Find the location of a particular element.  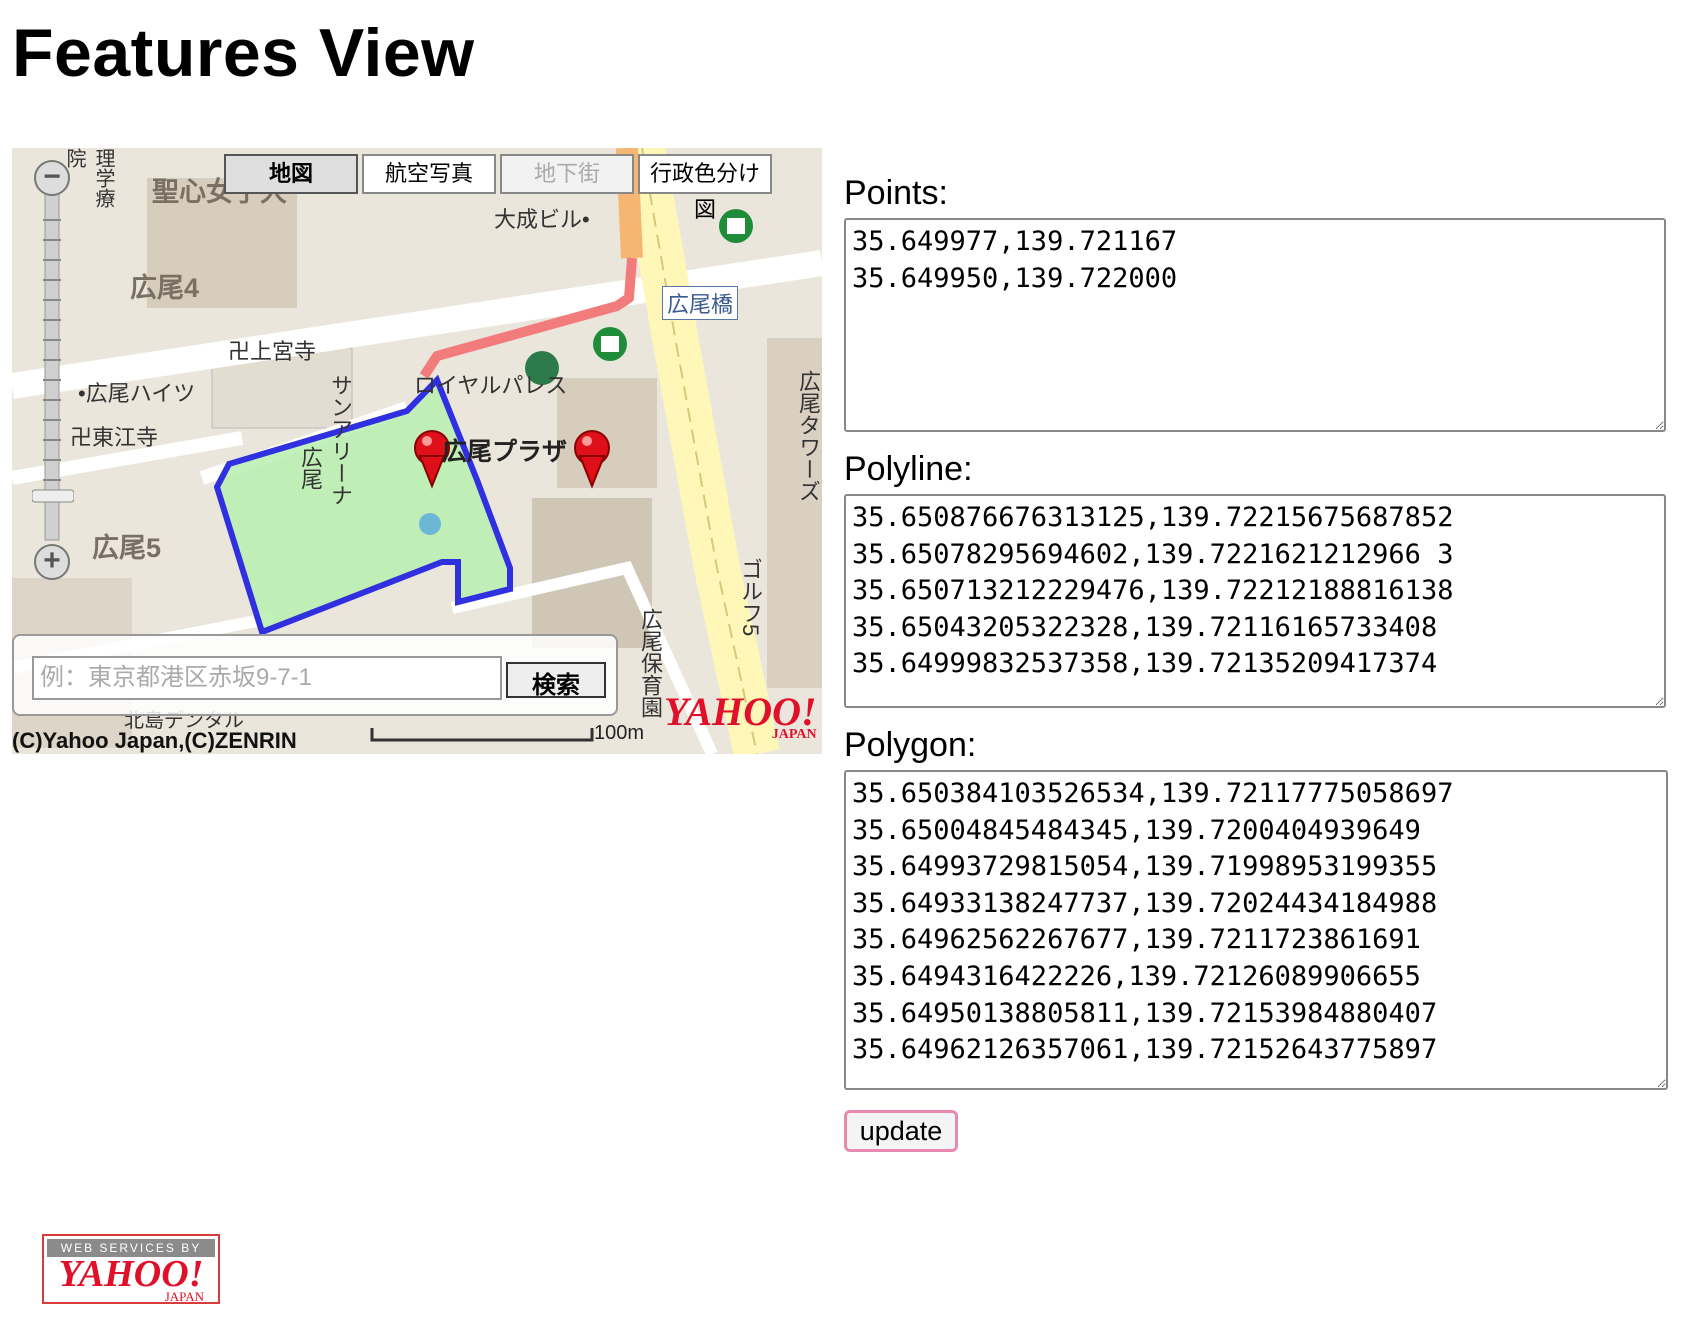

map-label: 広尾保育園 is located at coordinates (650, 663).